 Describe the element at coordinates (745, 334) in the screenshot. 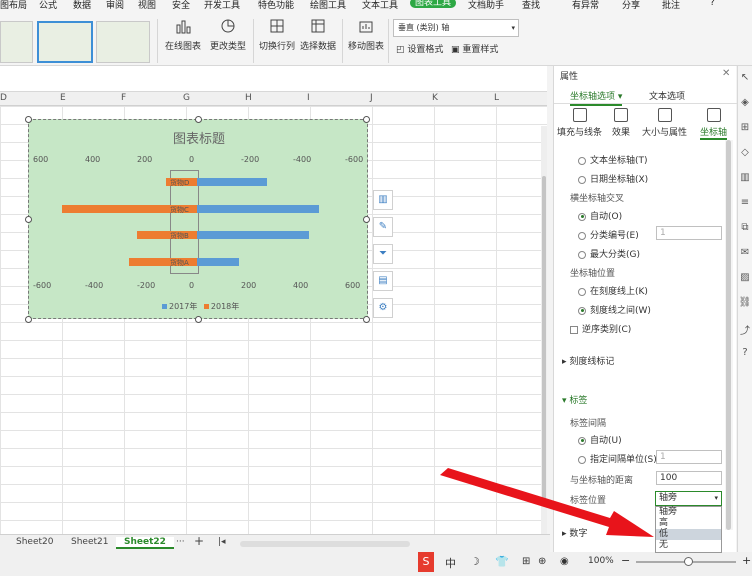

I see `share-icon: ⤴` at that location.